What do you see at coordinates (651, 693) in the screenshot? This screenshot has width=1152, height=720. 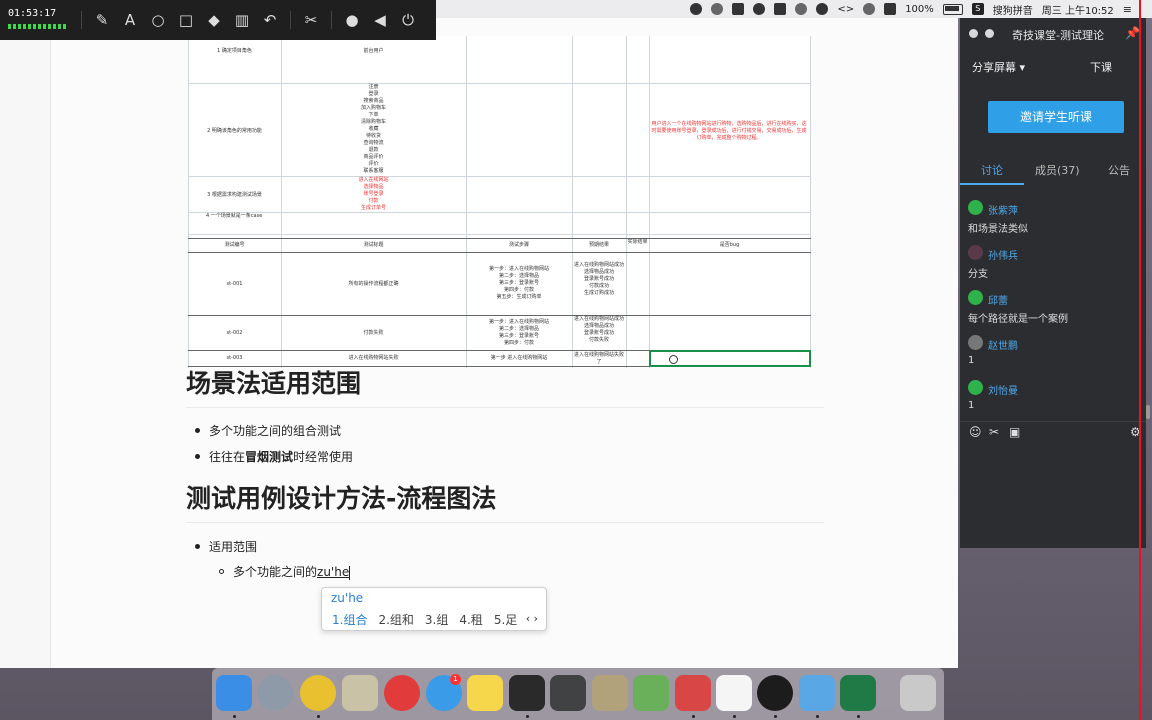 I see `maps-icon` at bounding box center [651, 693].